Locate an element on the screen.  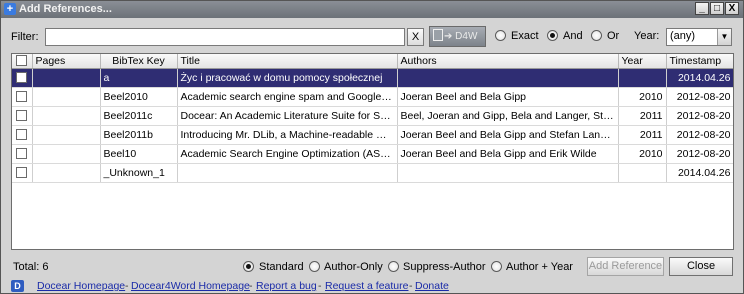
maximize-button: □ is located at coordinates (717, 8).